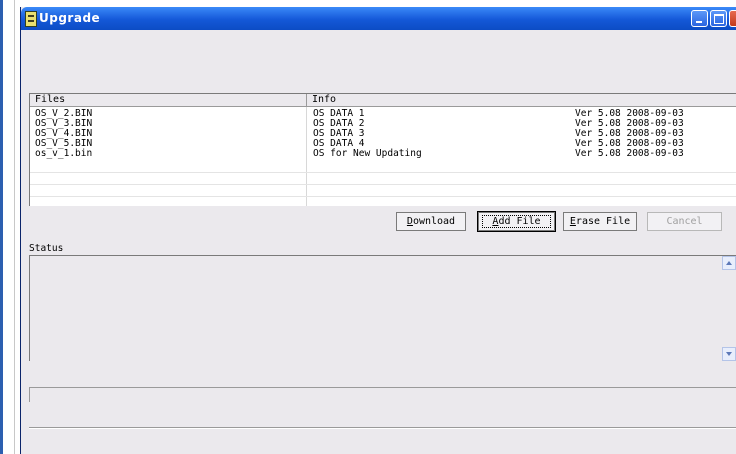 The width and height of the screenshot is (736, 454). Describe the element at coordinates (7, 227) in the screenshot. I see `desktop-edge` at that location.